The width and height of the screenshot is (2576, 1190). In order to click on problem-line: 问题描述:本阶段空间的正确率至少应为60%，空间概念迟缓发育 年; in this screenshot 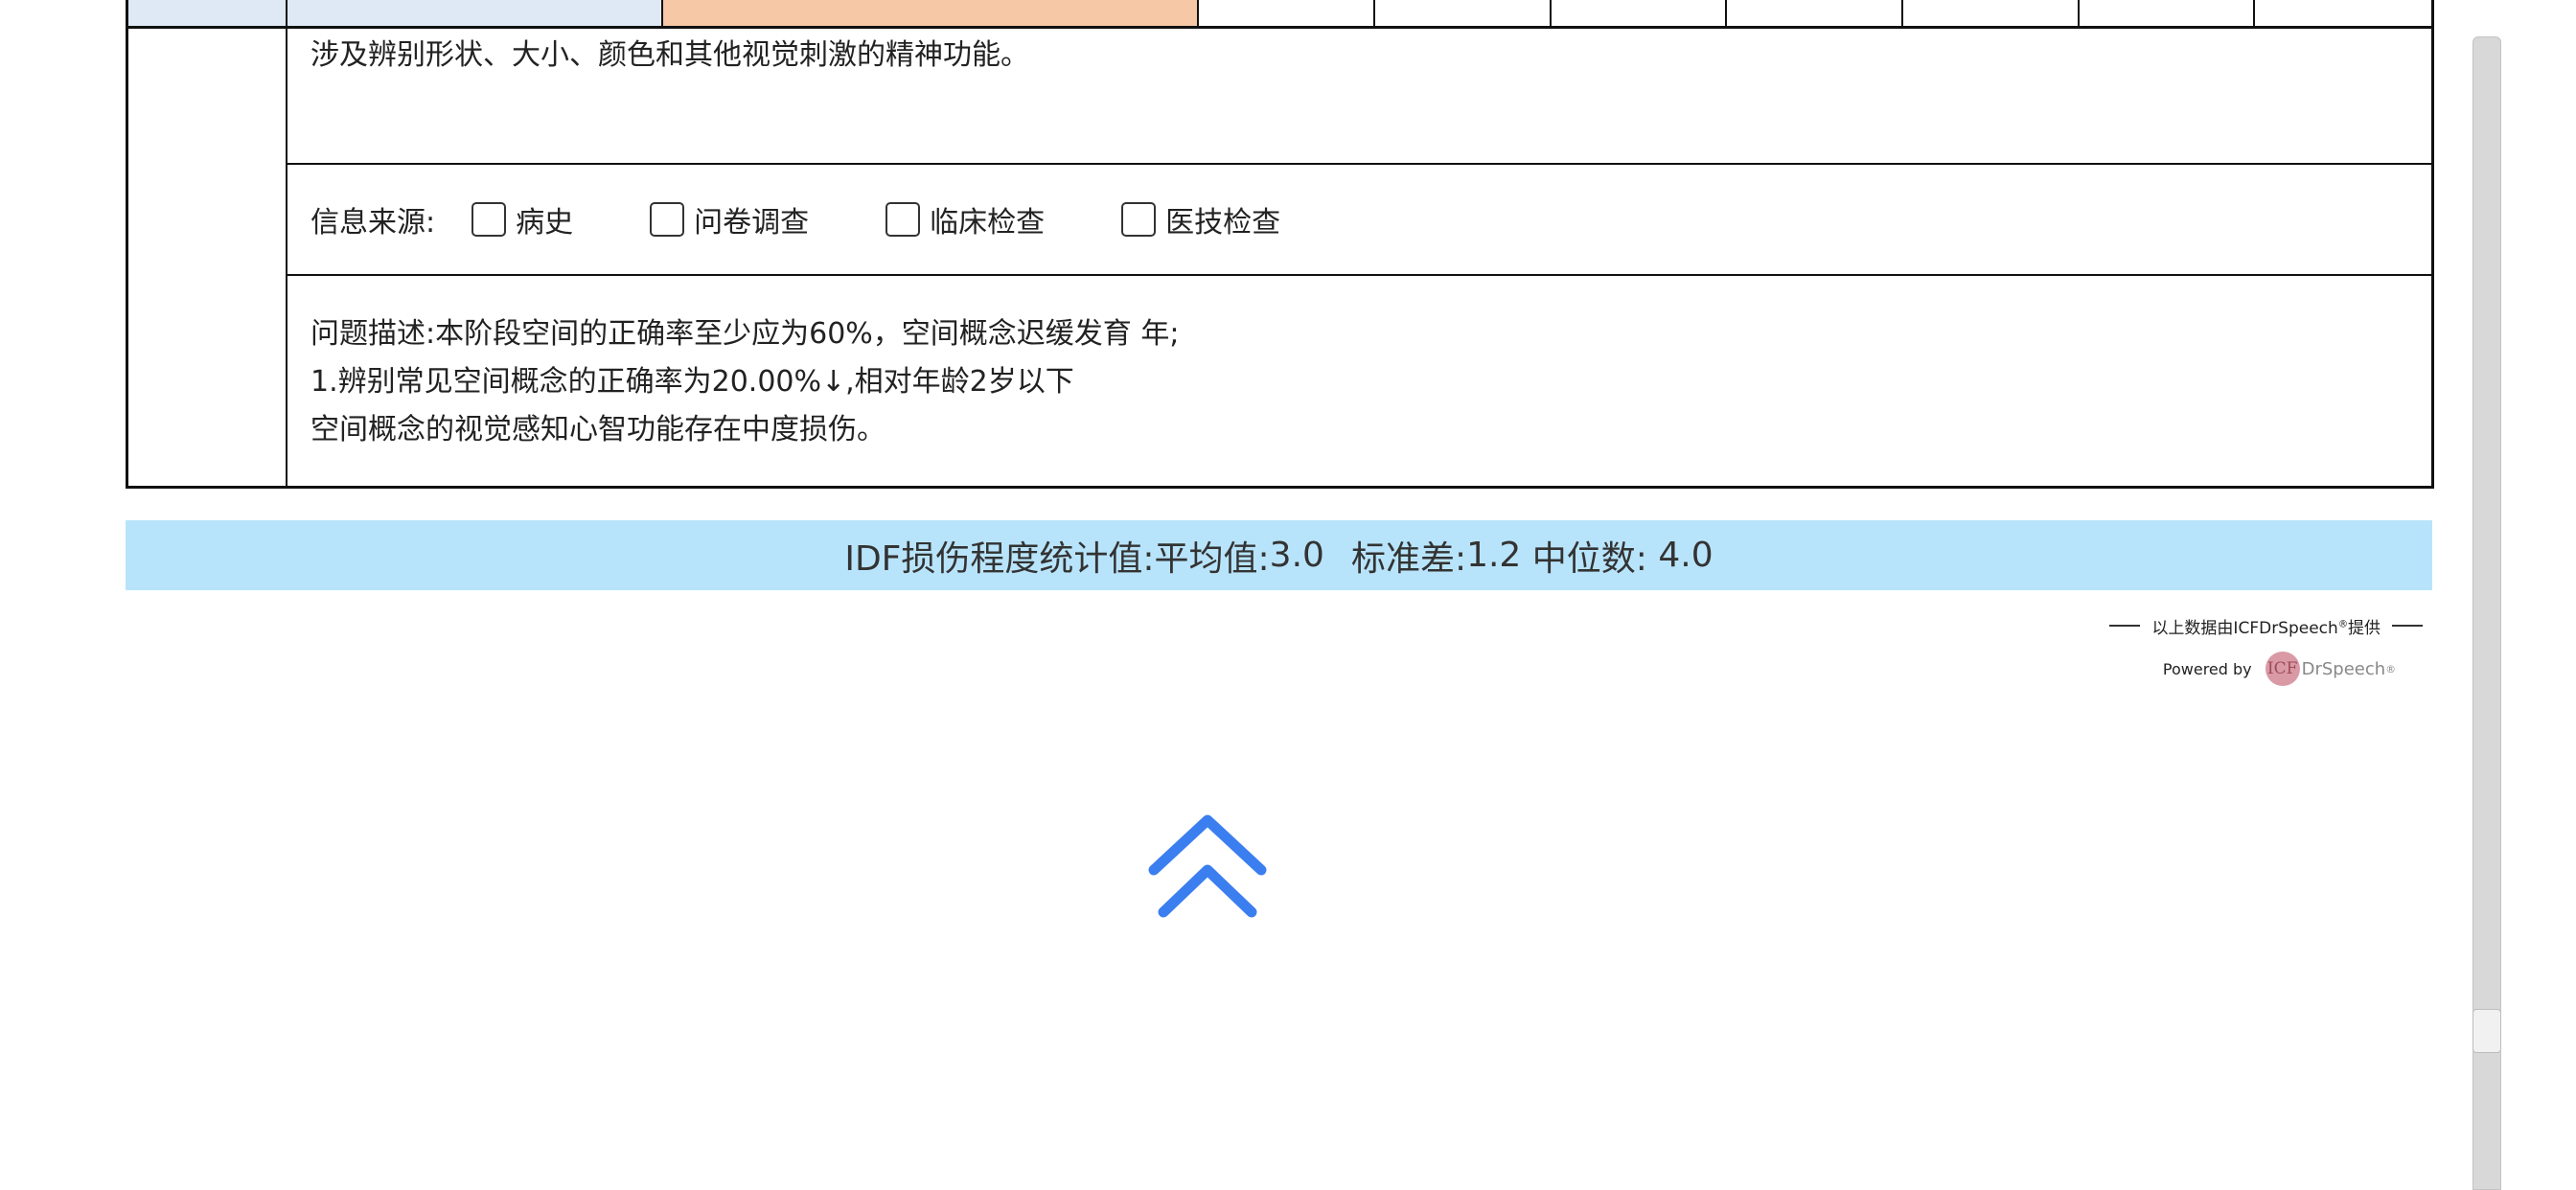, I will do `click(745, 334)`.